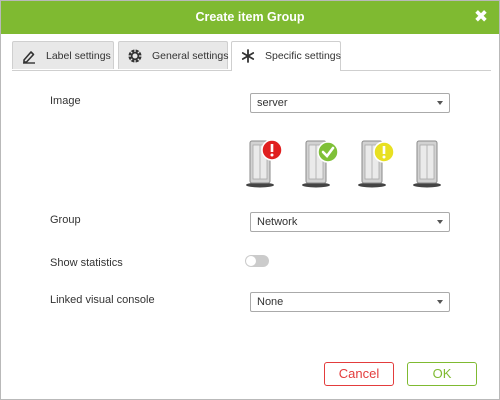  Describe the element at coordinates (251, 261) in the screenshot. I see `toggle-knob` at that location.